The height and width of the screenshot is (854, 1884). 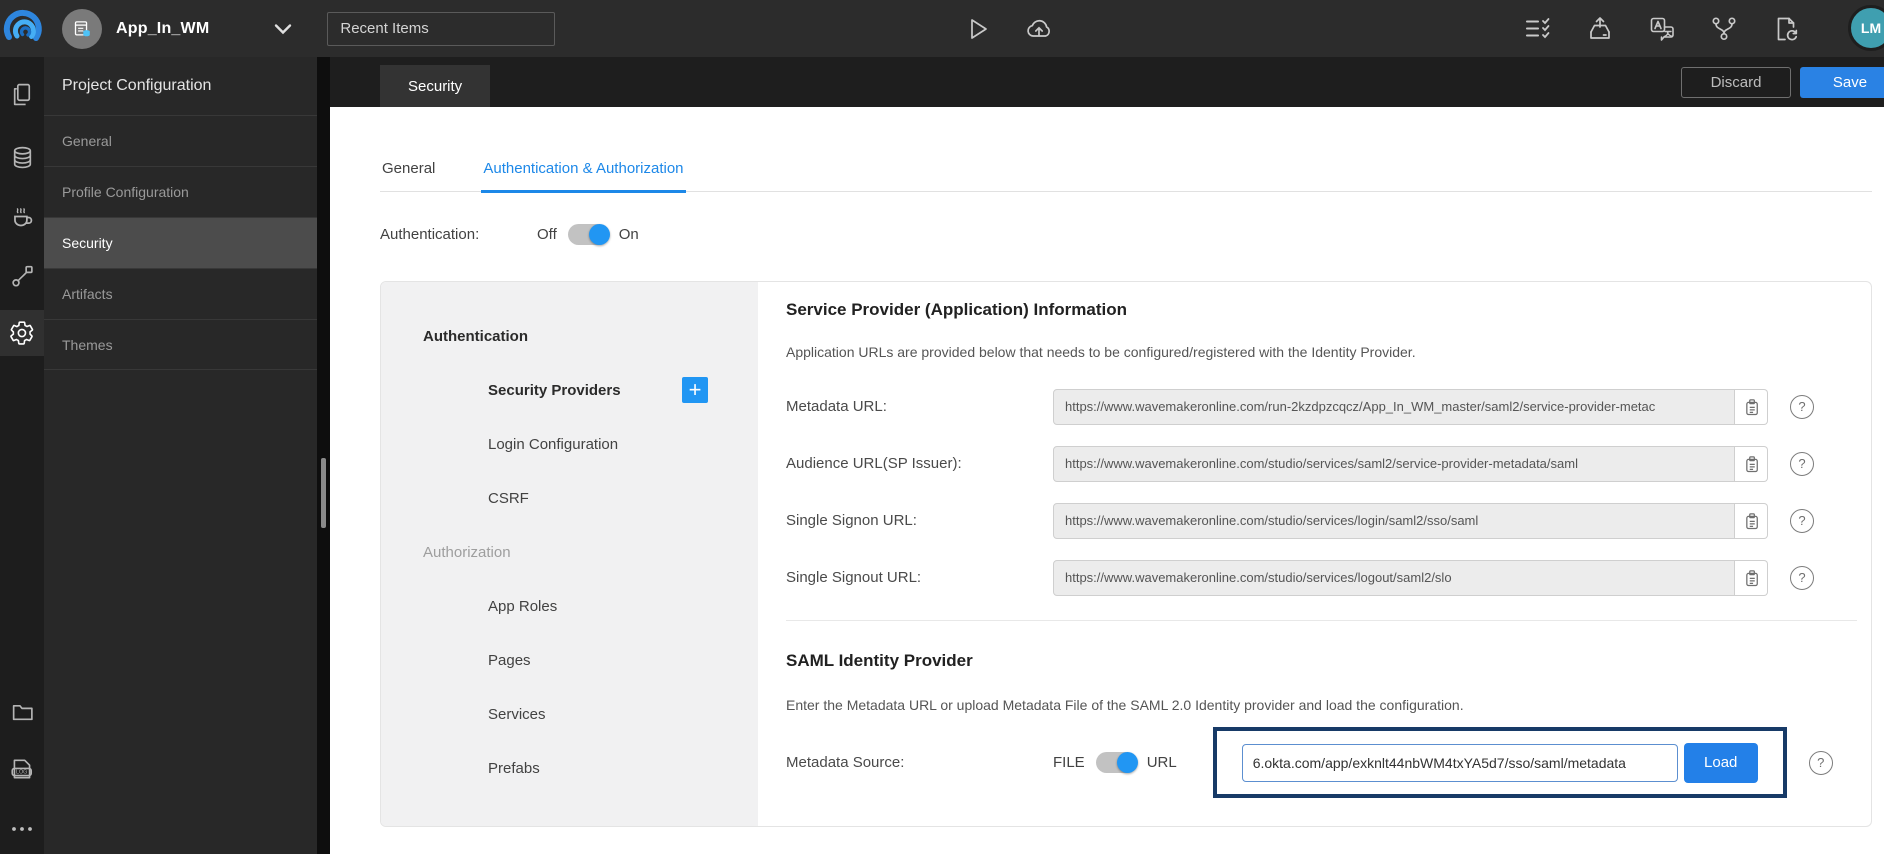 I want to click on nav-item-prefabs: Prefabs, so click(x=481, y=768).